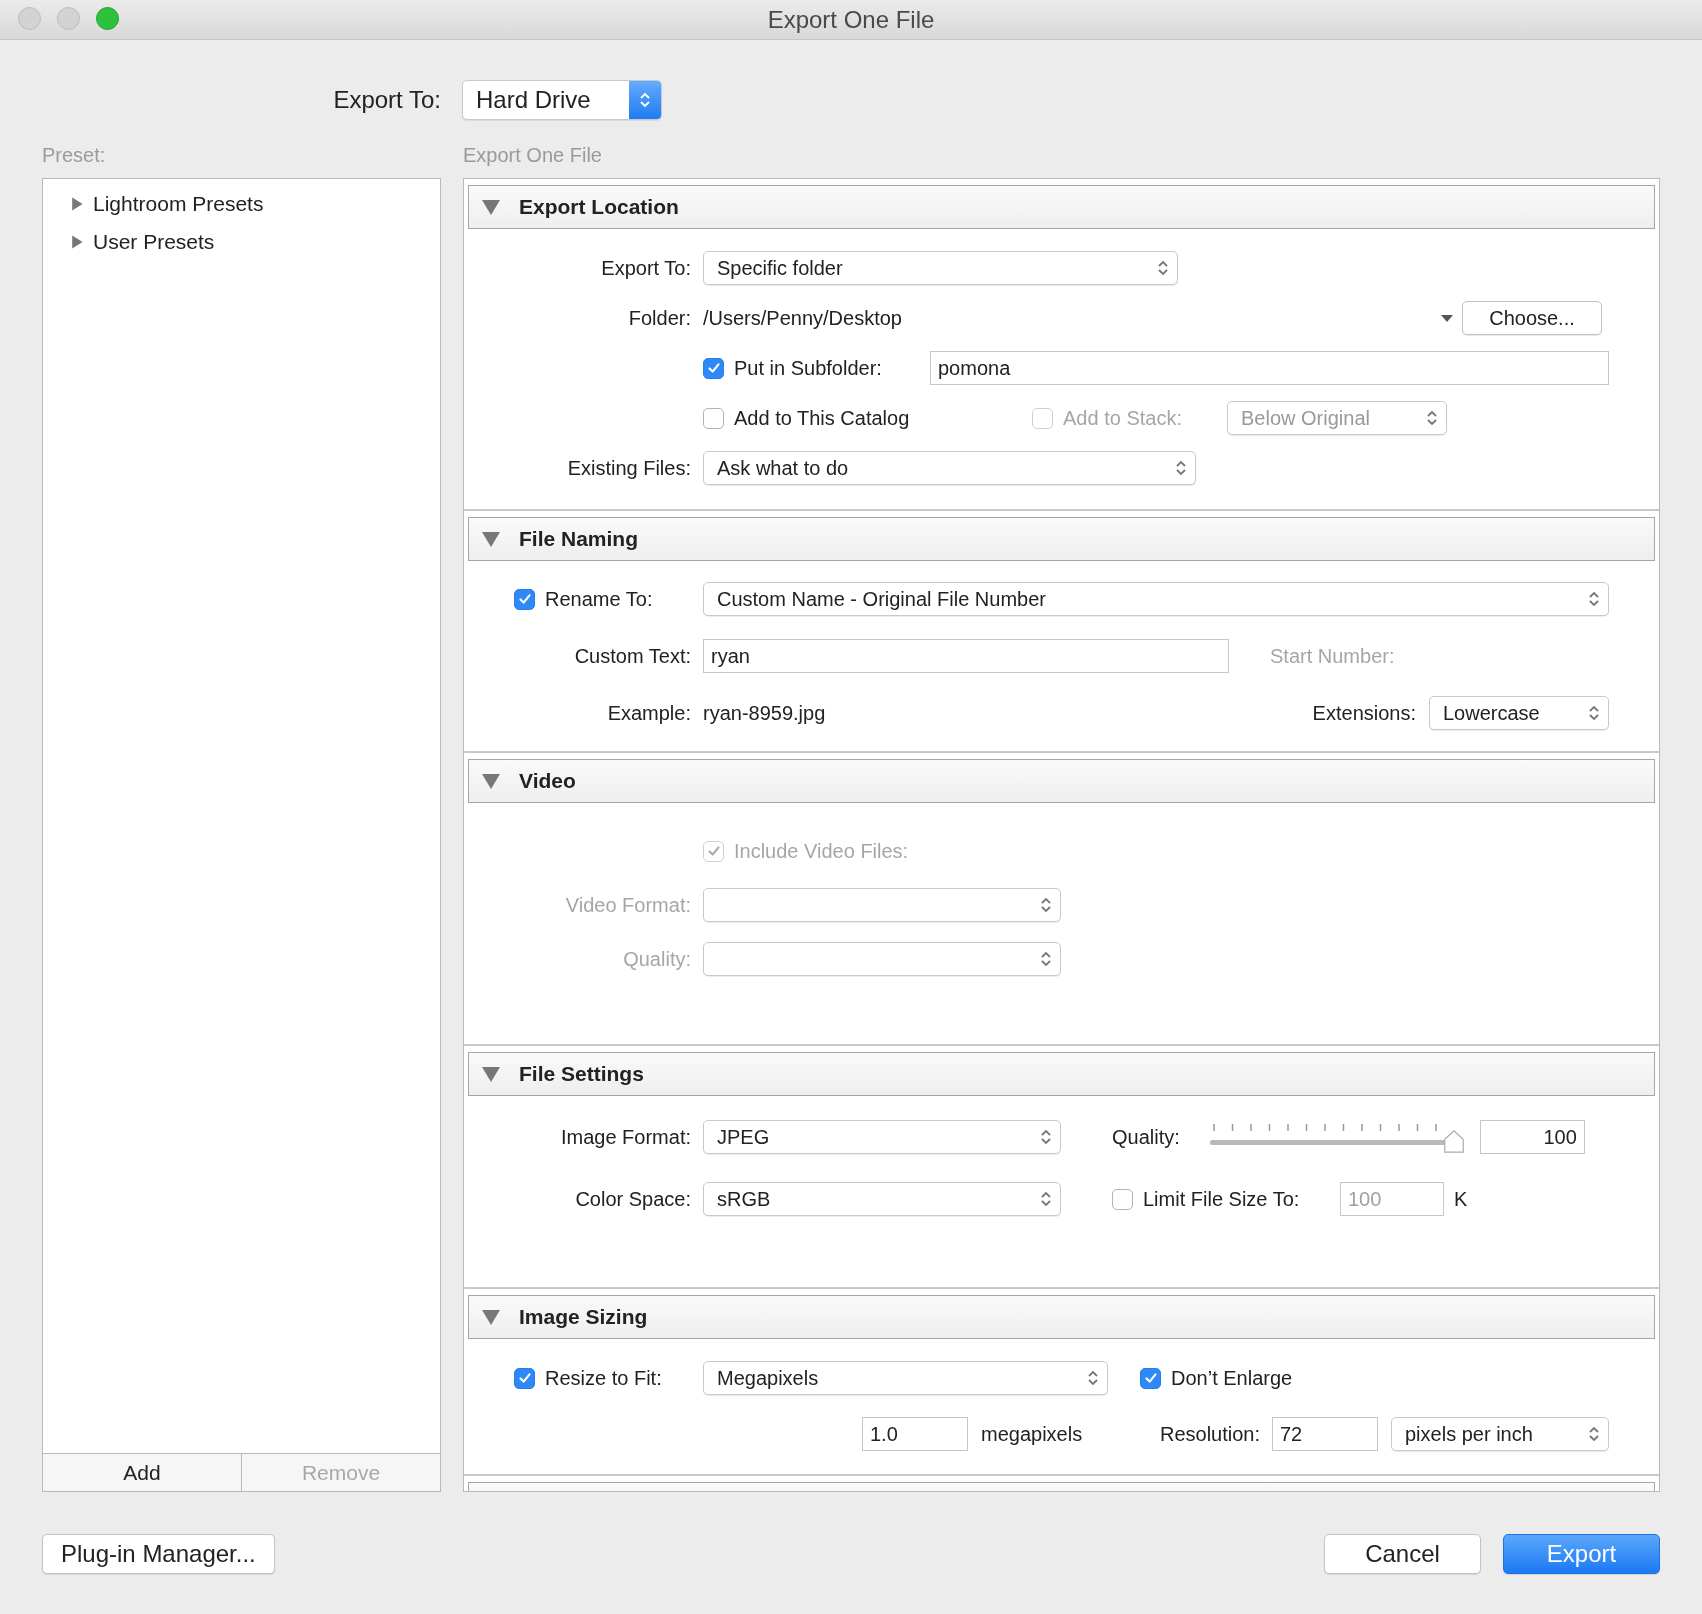 The width and height of the screenshot is (1702, 1614). I want to click on field-label: Video Format:, so click(627, 905).